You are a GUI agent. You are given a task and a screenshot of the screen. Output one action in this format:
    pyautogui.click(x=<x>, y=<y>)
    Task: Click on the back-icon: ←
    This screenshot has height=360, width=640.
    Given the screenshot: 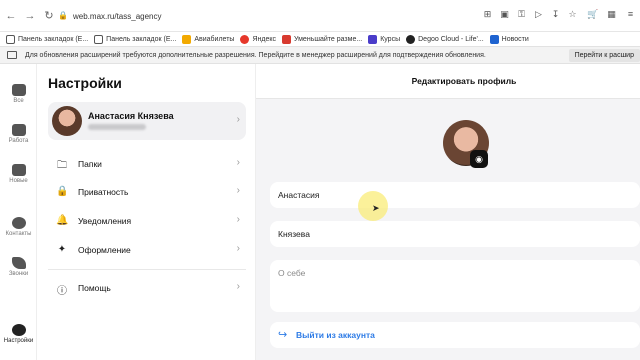 What is the action you would take?
    pyautogui.click(x=11, y=16)
    